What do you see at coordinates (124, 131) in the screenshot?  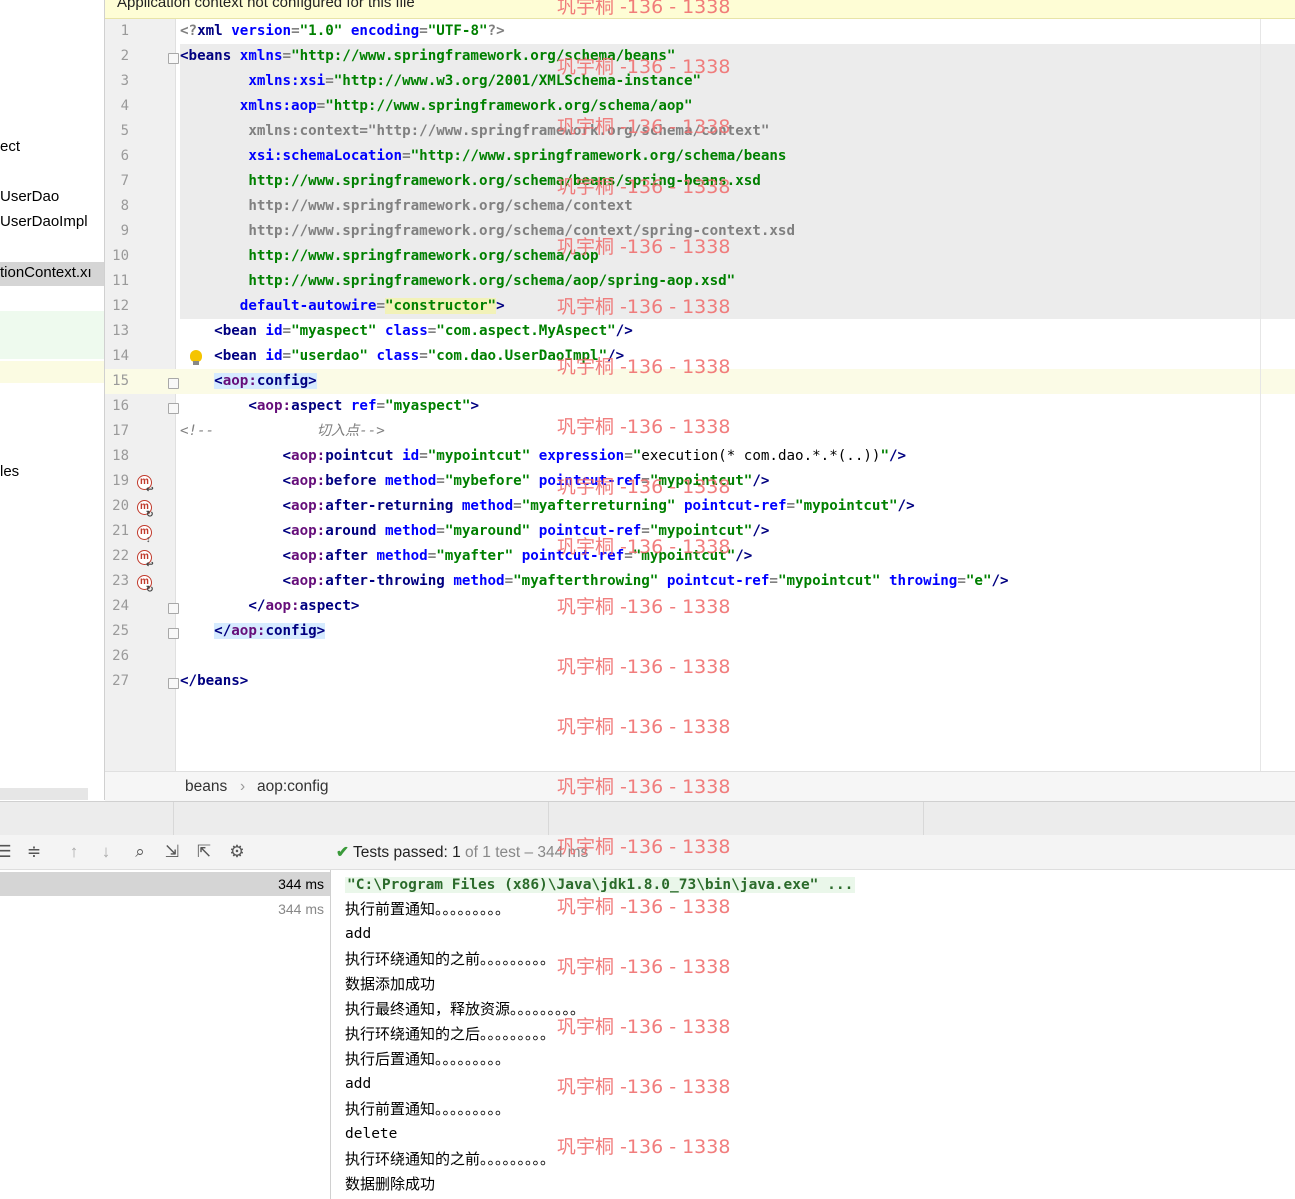 I see `line-number: 5` at bounding box center [124, 131].